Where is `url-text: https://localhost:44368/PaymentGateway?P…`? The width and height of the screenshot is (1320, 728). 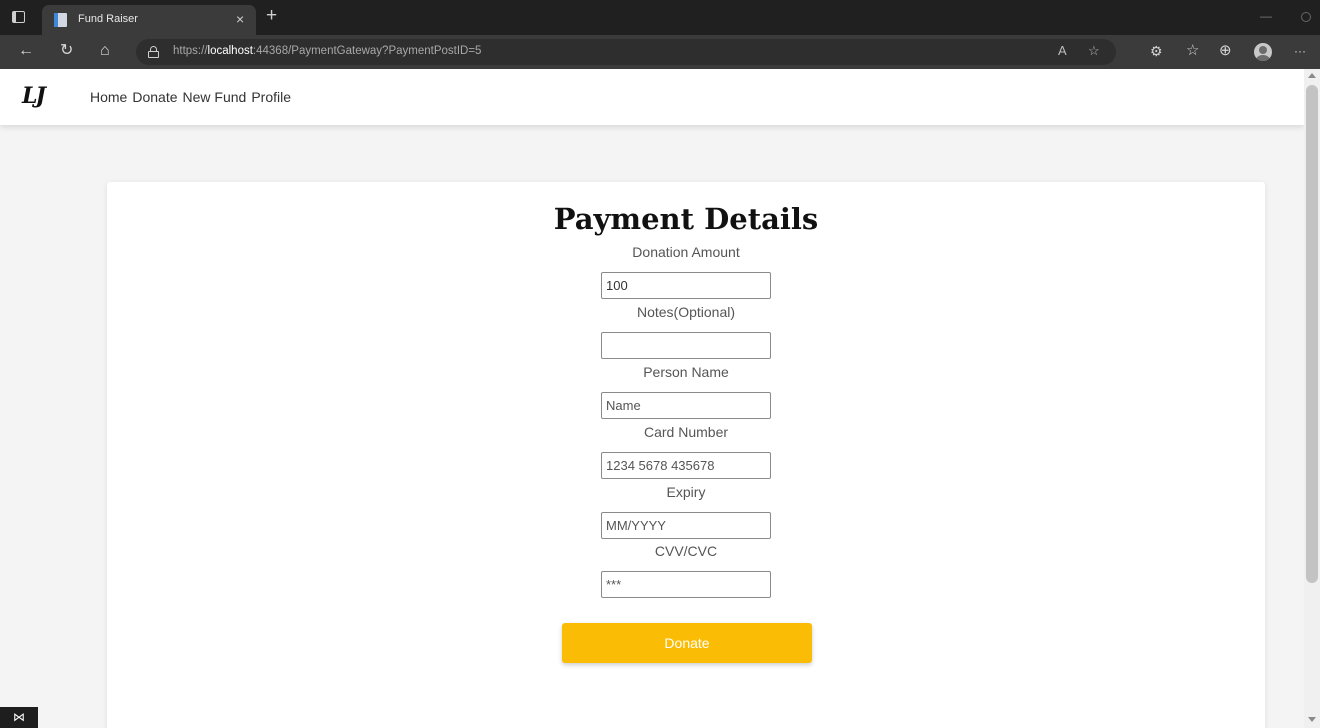
url-text: https://localhost:44368/PaymentGateway?P… is located at coordinates (327, 51).